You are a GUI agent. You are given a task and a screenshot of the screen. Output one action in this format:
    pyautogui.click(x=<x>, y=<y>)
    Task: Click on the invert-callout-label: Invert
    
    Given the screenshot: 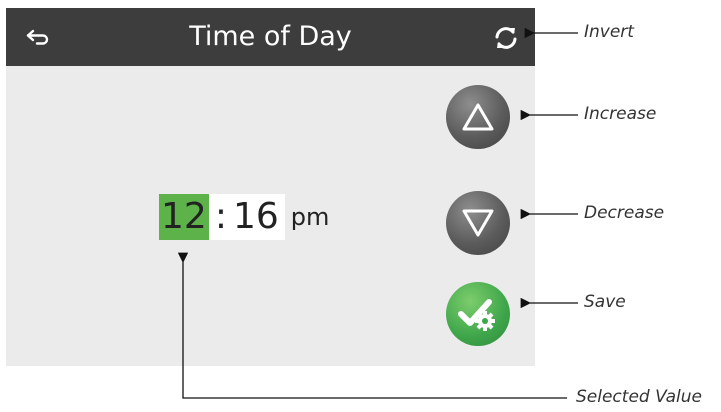 What is the action you would take?
    pyautogui.click(x=609, y=32)
    